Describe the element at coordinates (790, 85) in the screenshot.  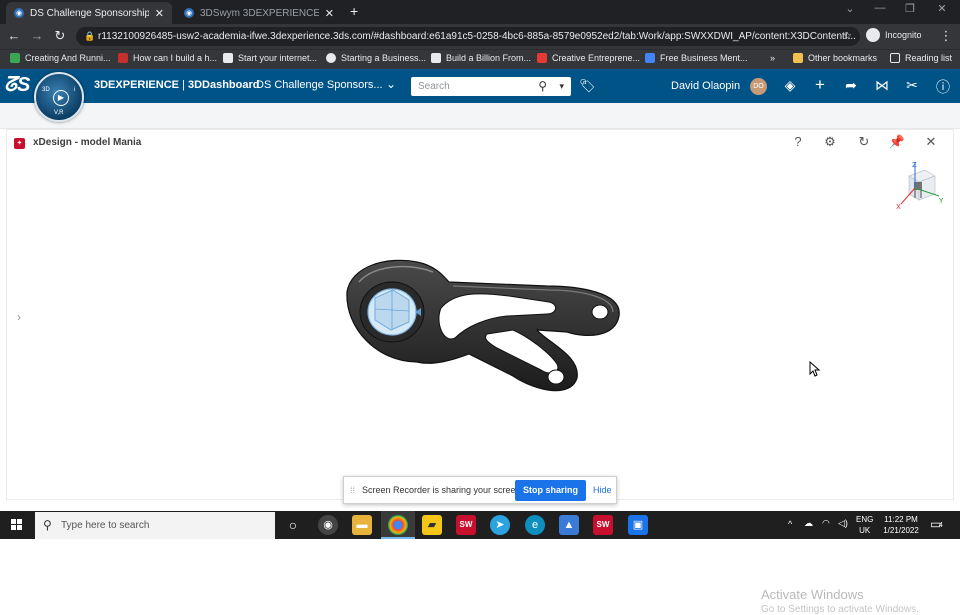
I see `bookmark-tag-icon: ◈` at that location.